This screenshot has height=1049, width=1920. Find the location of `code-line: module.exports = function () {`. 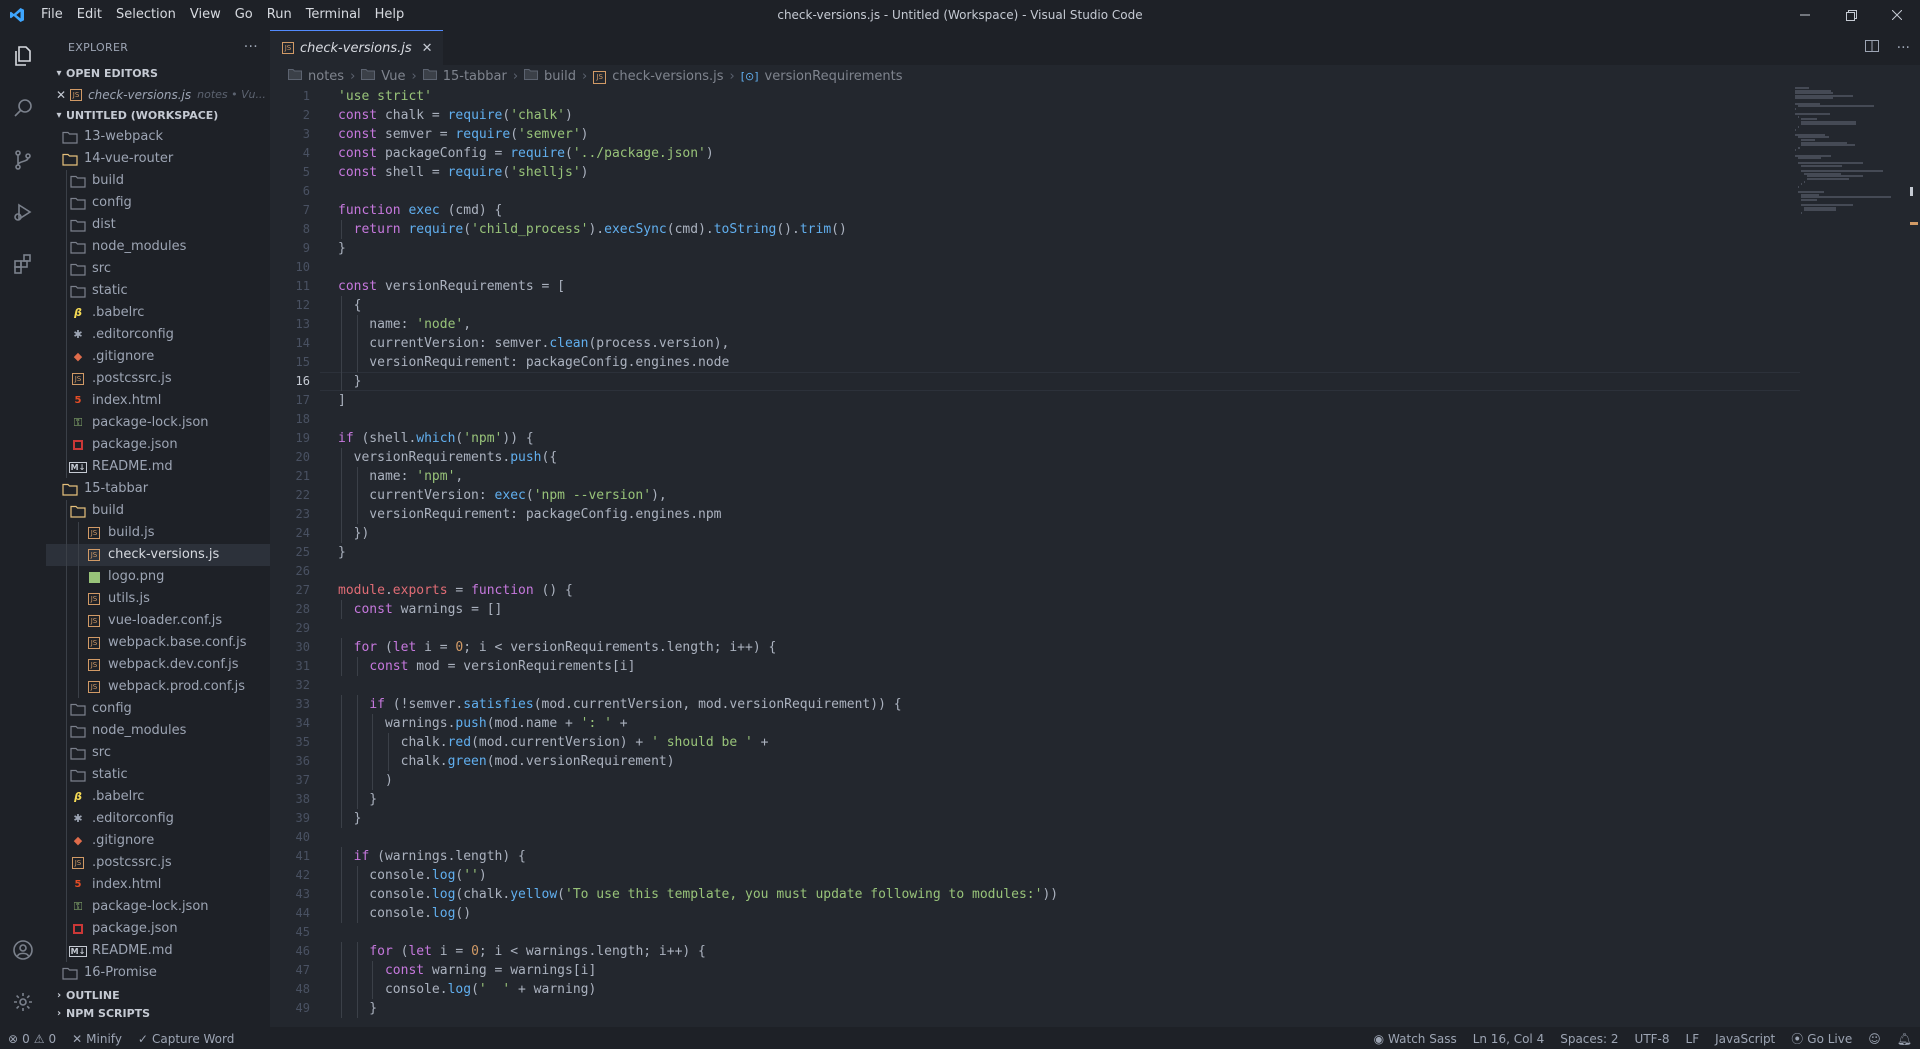

code-line: module.exports = function () { is located at coordinates (455, 590).